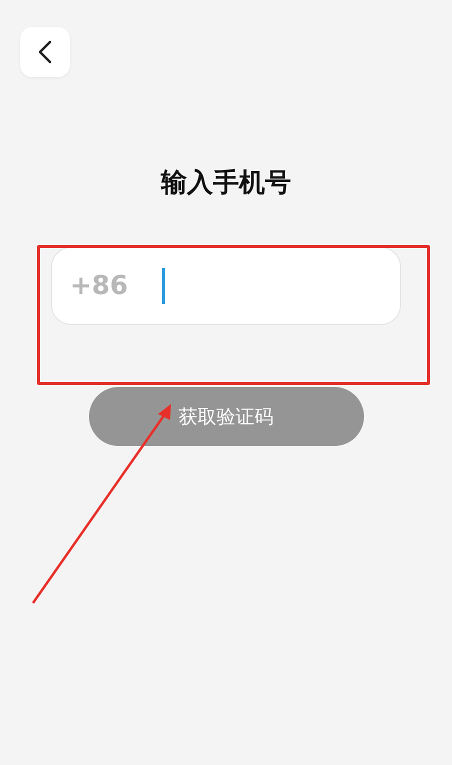  Describe the element at coordinates (226, 183) in the screenshot. I see `page-title: 输入手机号` at that location.